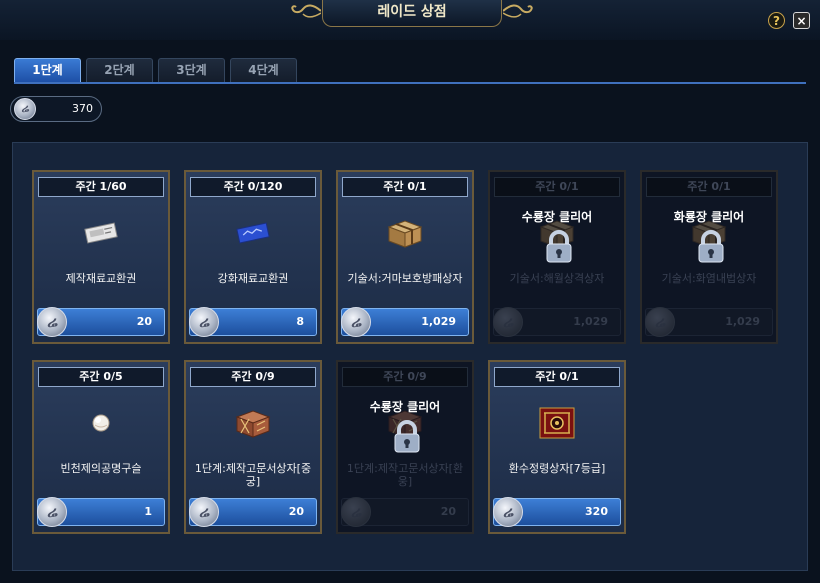 The height and width of the screenshot is (583, 820). Describe the element at coordinates (101, 278) in the screenshot. I see `item-name: 제작재료교환권` at that location.